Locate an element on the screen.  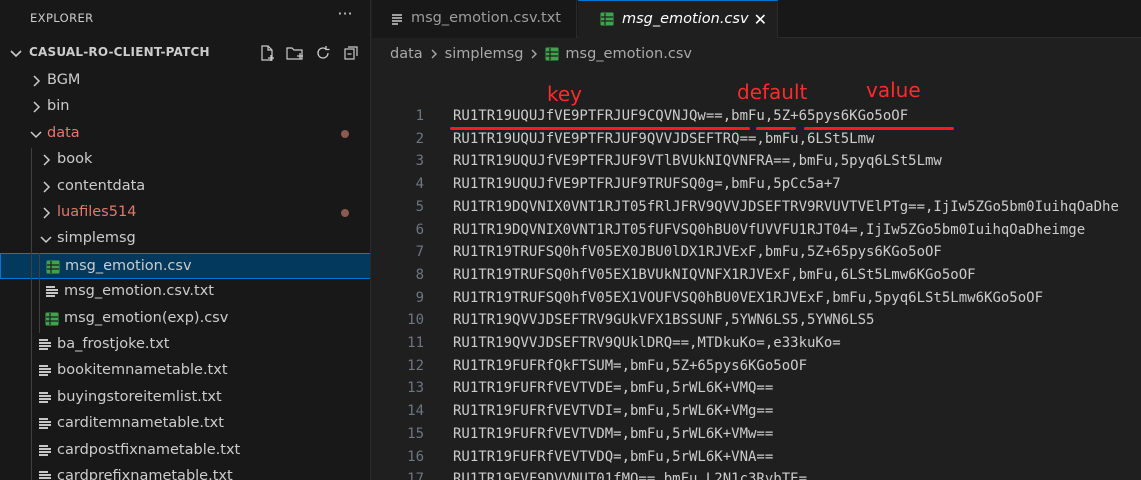
tab-label: msg_emotion.csv.txt is located at coordinates (486, 18).